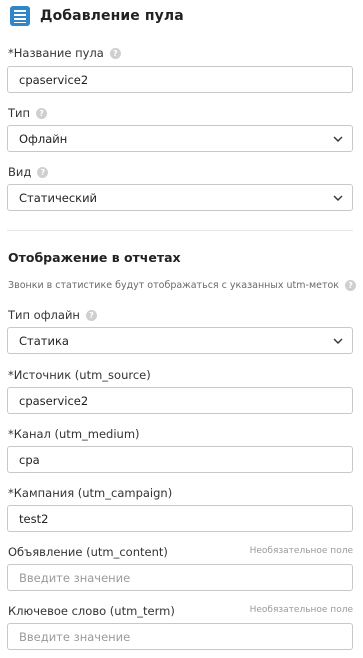 The width and height of the screenshot is (363, 658). Describe the element at coordinates (44, 340) in the screenshot. I see `offline-type-select-value: Статика` at that location.